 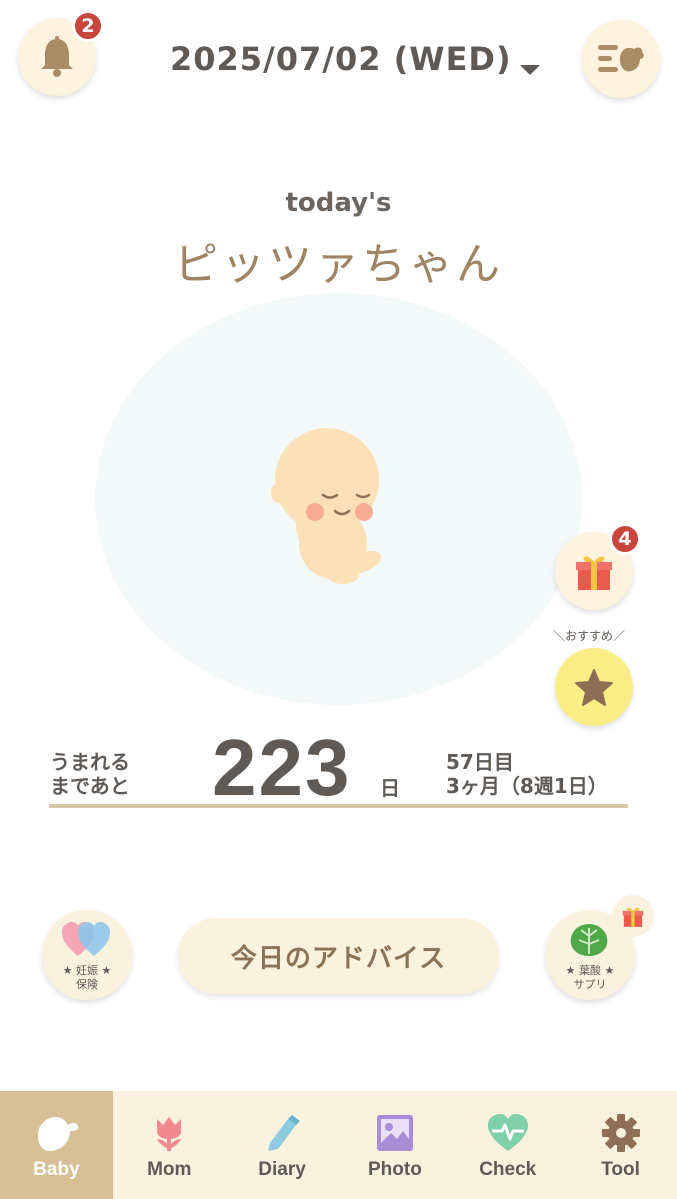 I want to click on insurance-button: ★ 妊娠 ★ 保険, so click(x=87, y=955).